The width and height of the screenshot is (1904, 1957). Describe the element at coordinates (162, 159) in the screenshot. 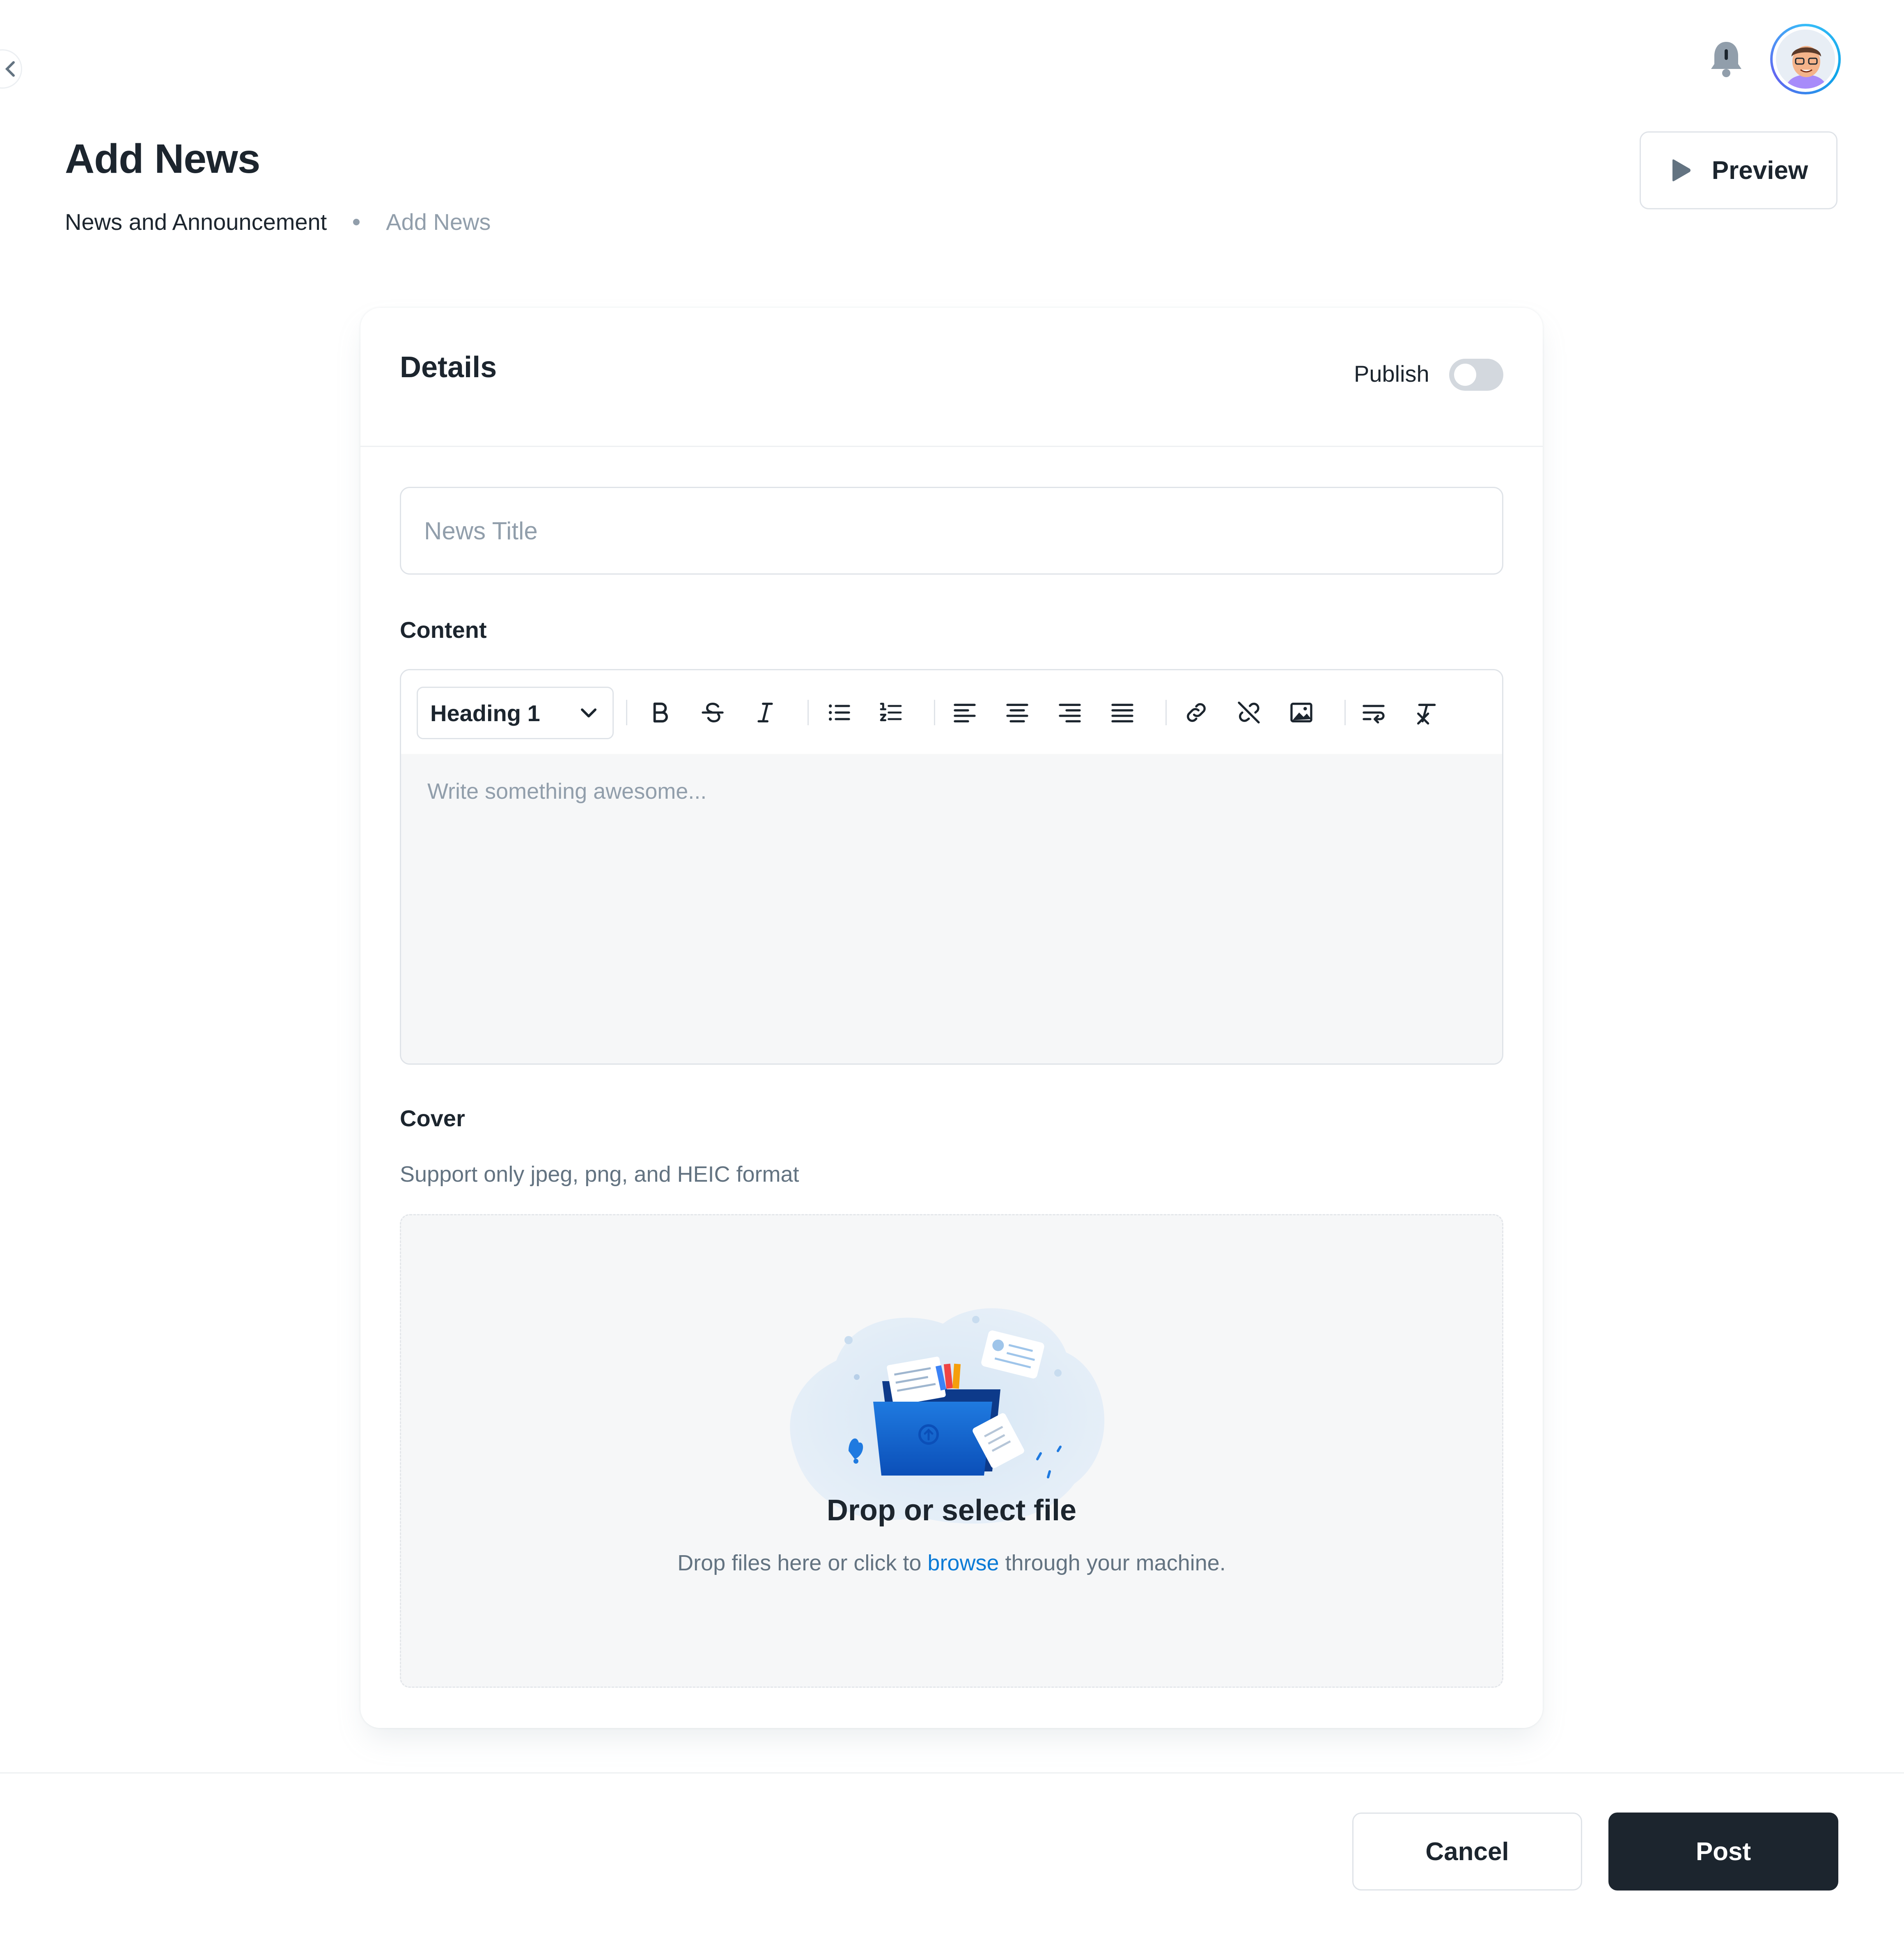

I see `page-title: Add News` at that location.